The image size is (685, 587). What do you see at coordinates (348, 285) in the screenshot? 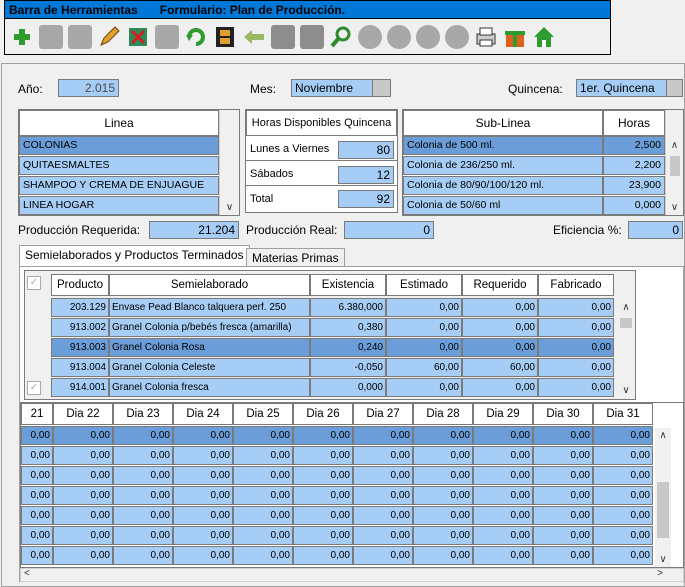
I see `column-header: Existencia` at bounding box center [348, 285].